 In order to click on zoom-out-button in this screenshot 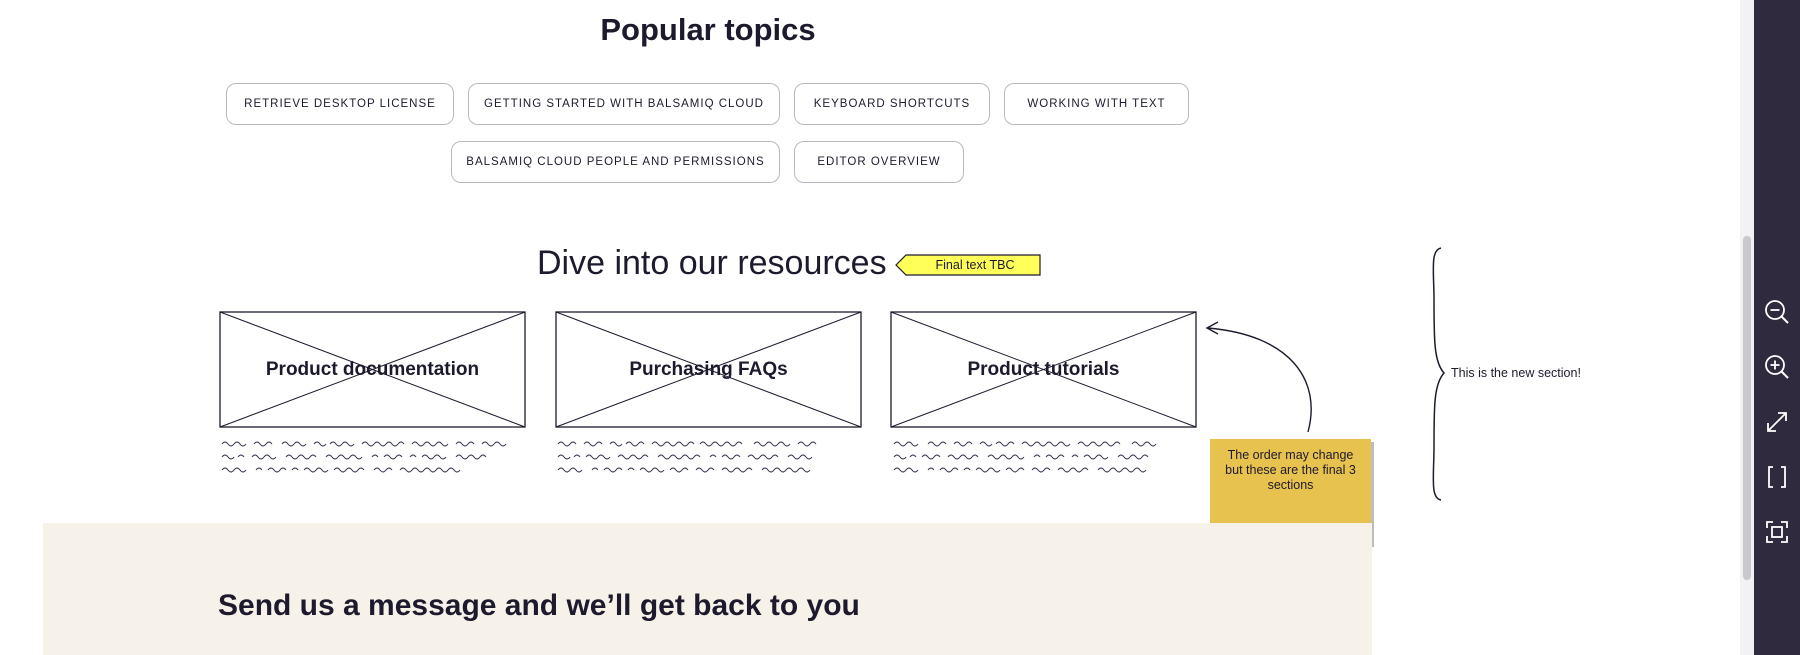, I will do `click(1777, 312)`.